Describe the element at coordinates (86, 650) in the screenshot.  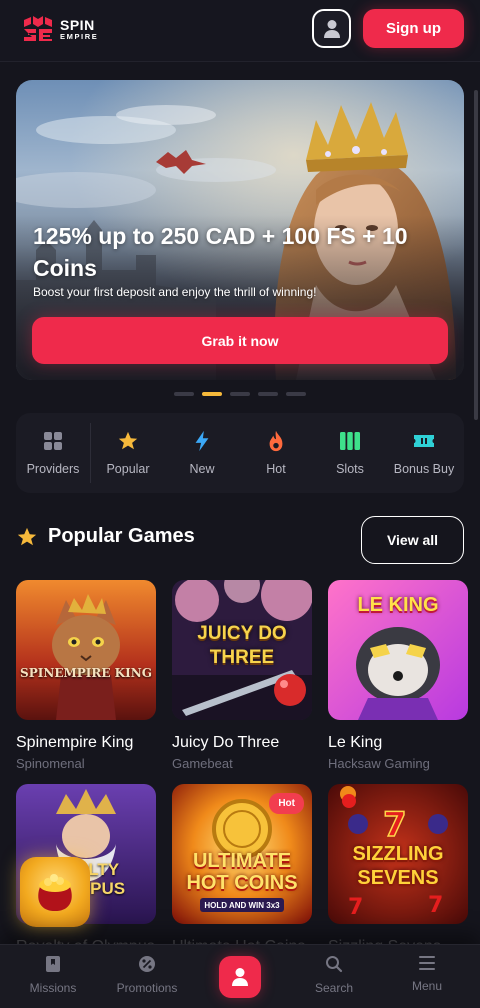
I see `game-thumbnail: SPINEMPIRE KING` at that location.